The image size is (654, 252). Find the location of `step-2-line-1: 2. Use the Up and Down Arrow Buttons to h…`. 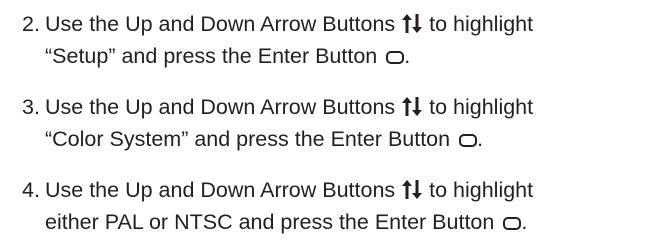

step-2-line-1: 2. Use the Up and Down Arrow Buttons to h… is located at coordinates (337, 24).